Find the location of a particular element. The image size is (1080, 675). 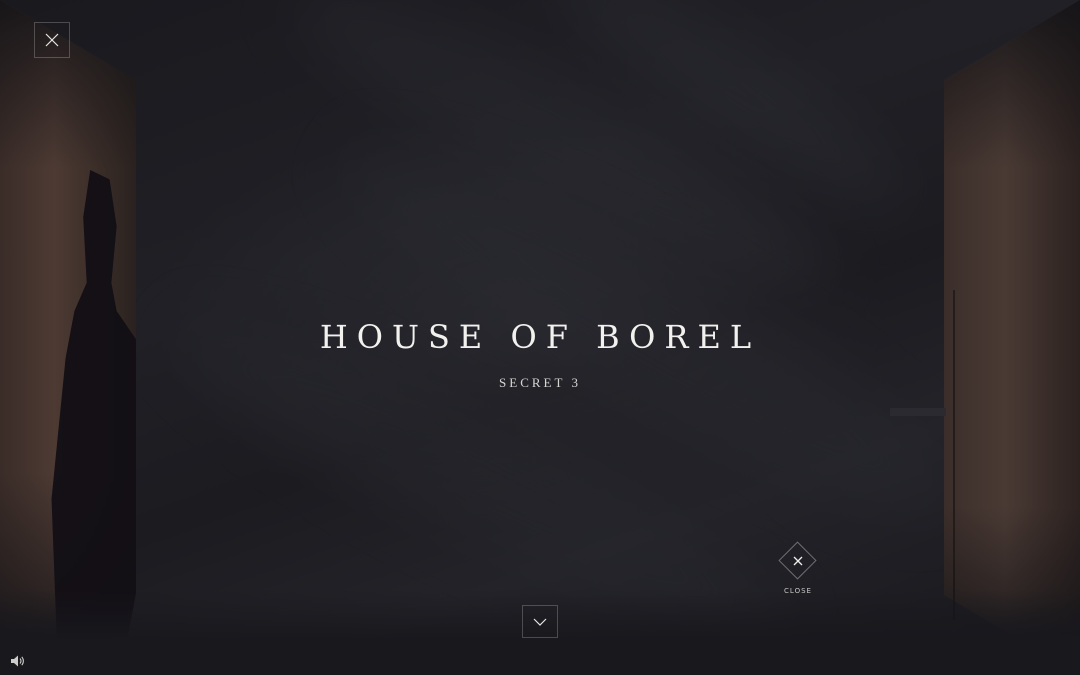

page-title: HOUSE OF BOREL is located at coordinates (540, 337).